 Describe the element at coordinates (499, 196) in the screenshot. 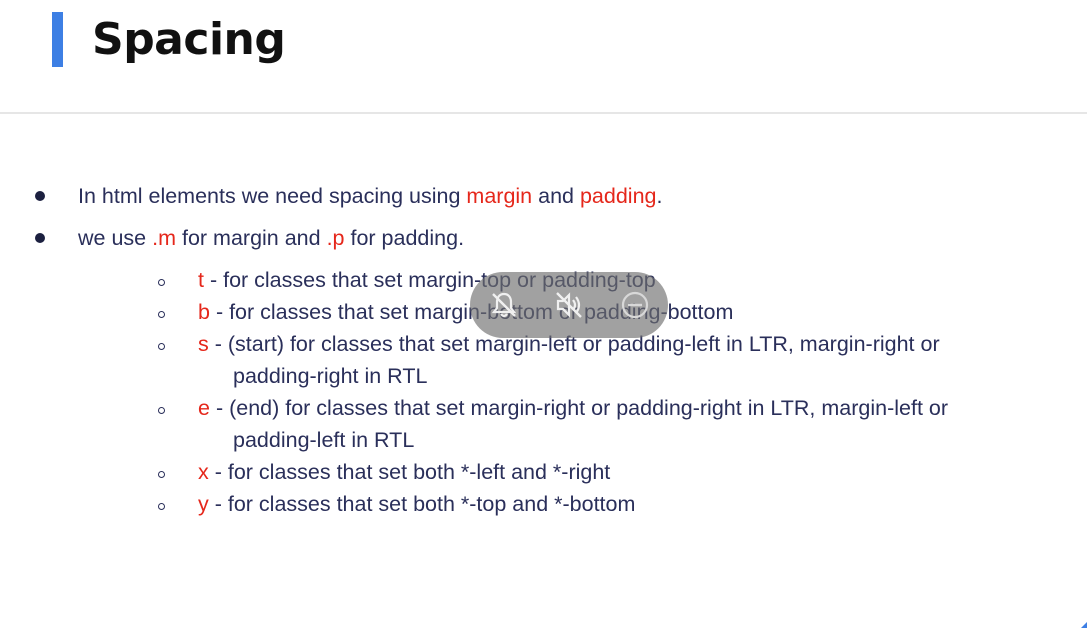

I see `keyword-margin: margin` at that location.